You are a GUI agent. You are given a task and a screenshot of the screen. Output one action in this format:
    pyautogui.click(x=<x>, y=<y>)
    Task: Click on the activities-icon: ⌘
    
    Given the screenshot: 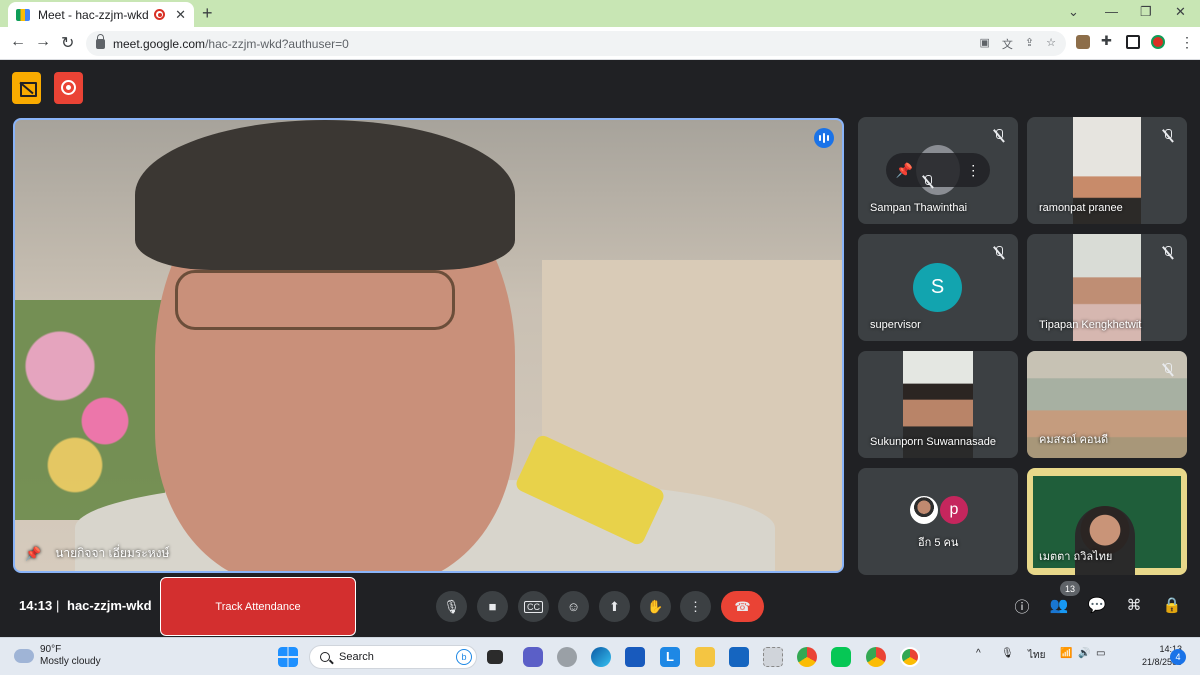 What is the action you would take?
    pyautogui.click(x=1134, y=605)
    